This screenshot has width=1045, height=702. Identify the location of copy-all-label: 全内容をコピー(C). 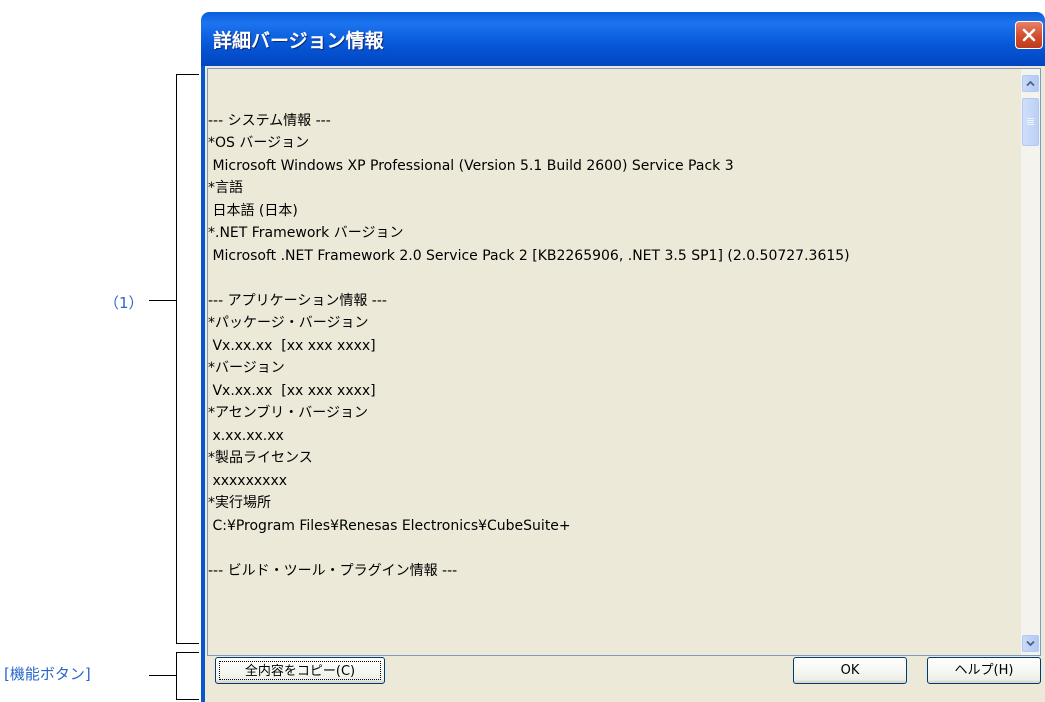
(300, 670).